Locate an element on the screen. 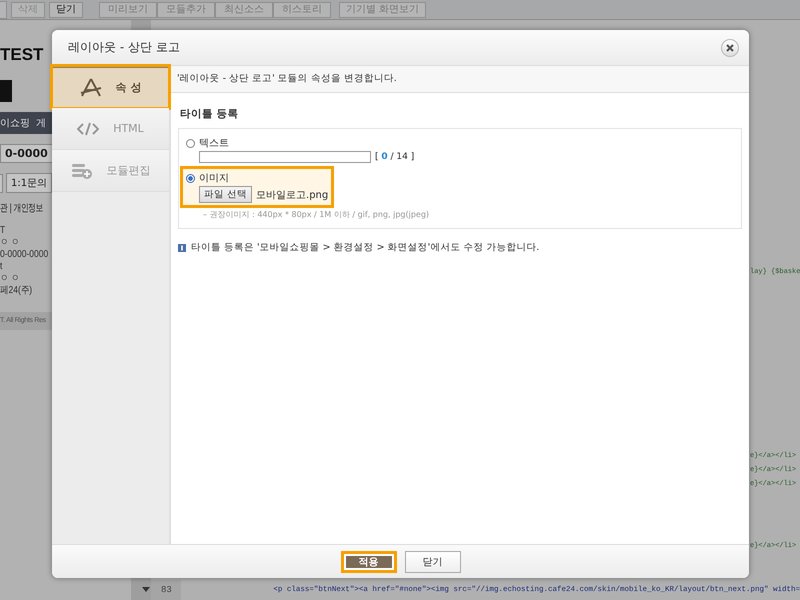 The image size is (800, 600). line-number: 83 is located at coordinates (166, 590).